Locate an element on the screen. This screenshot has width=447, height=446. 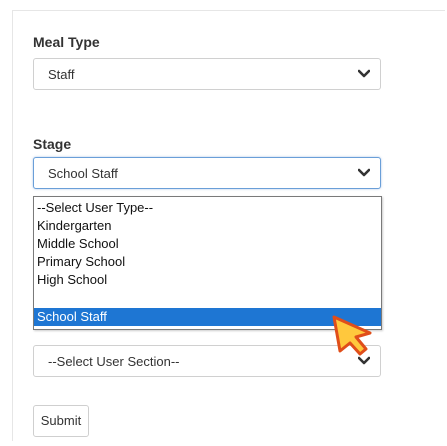
submit-button: Submit is located at coordinates (61, 421).